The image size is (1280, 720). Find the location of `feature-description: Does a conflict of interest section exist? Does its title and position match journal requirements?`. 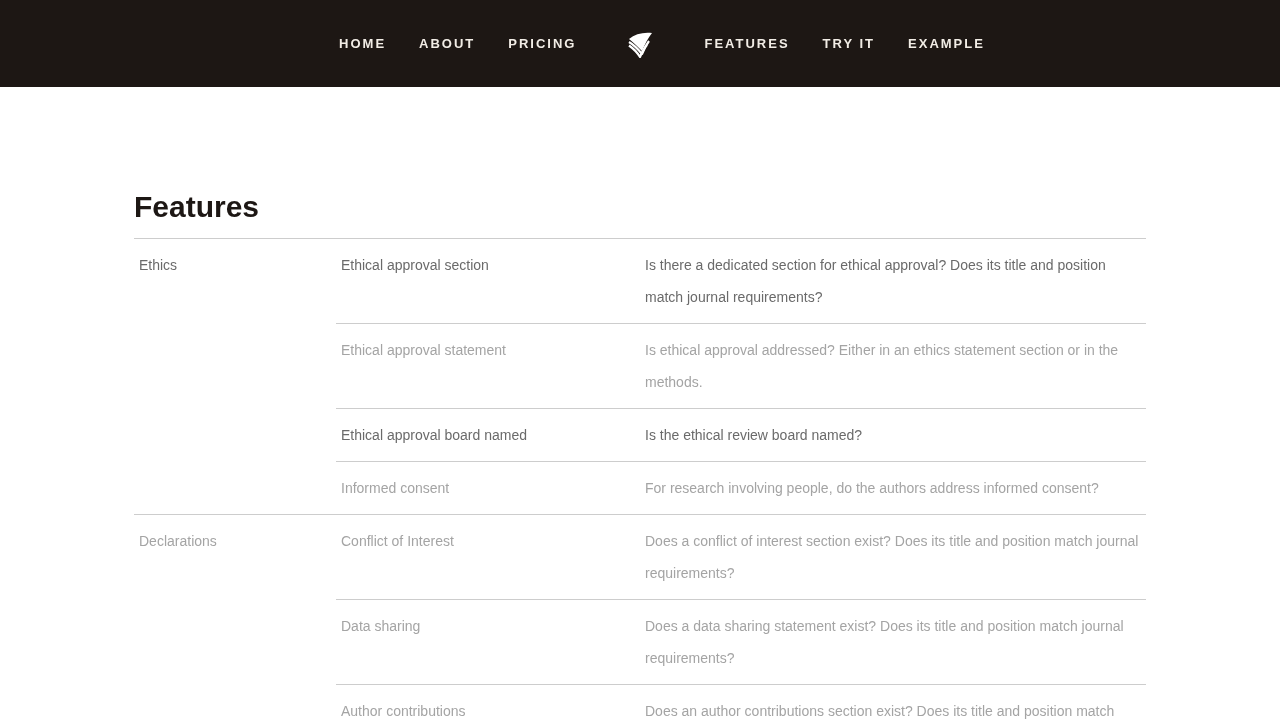

feature-description: Does a conflict of interest section exist? Does its title and position match journal requirements? is located at coordinates (892, 557).